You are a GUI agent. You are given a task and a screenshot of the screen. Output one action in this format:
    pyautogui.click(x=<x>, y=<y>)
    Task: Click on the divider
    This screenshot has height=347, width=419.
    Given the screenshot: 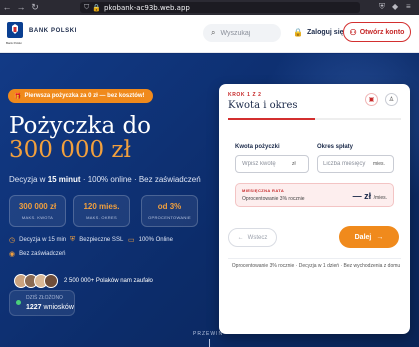 What is the action you would take?
    pyautogui.click(x=314, y=258)
    